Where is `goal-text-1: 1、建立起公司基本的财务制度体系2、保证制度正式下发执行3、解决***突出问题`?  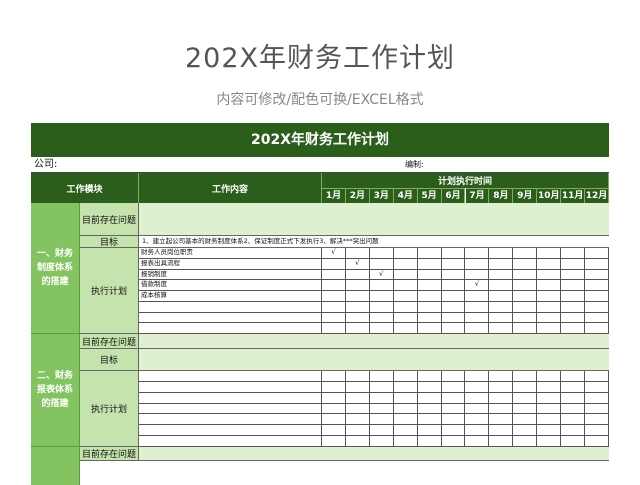
goal-text-1: 1、建立起公司基本的财务制度体系2、保证制度正式下发执行3、解决***突出问题 is located at coordinates (374, 242).